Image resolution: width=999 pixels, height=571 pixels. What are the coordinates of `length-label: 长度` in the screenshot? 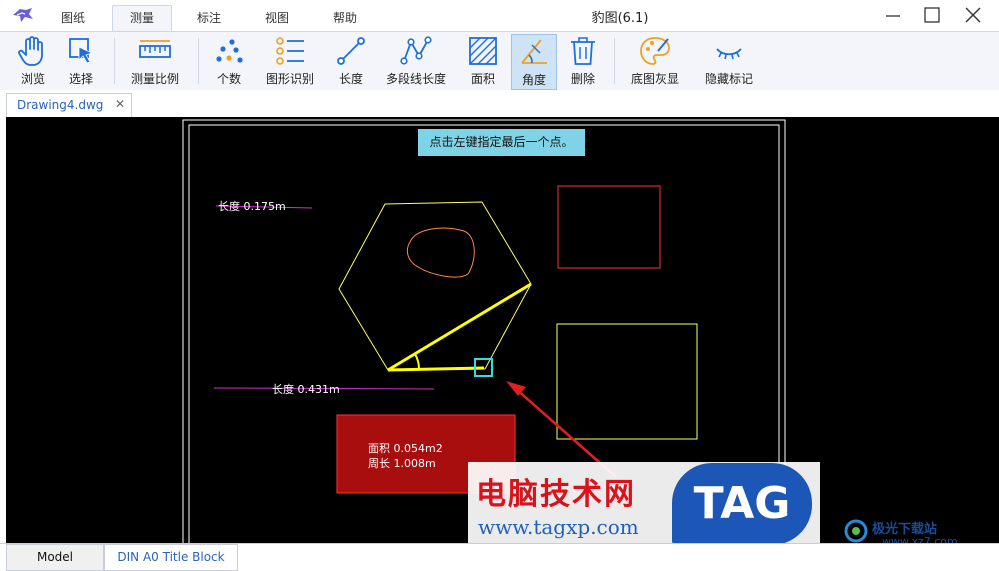 It's located at (350, 79).